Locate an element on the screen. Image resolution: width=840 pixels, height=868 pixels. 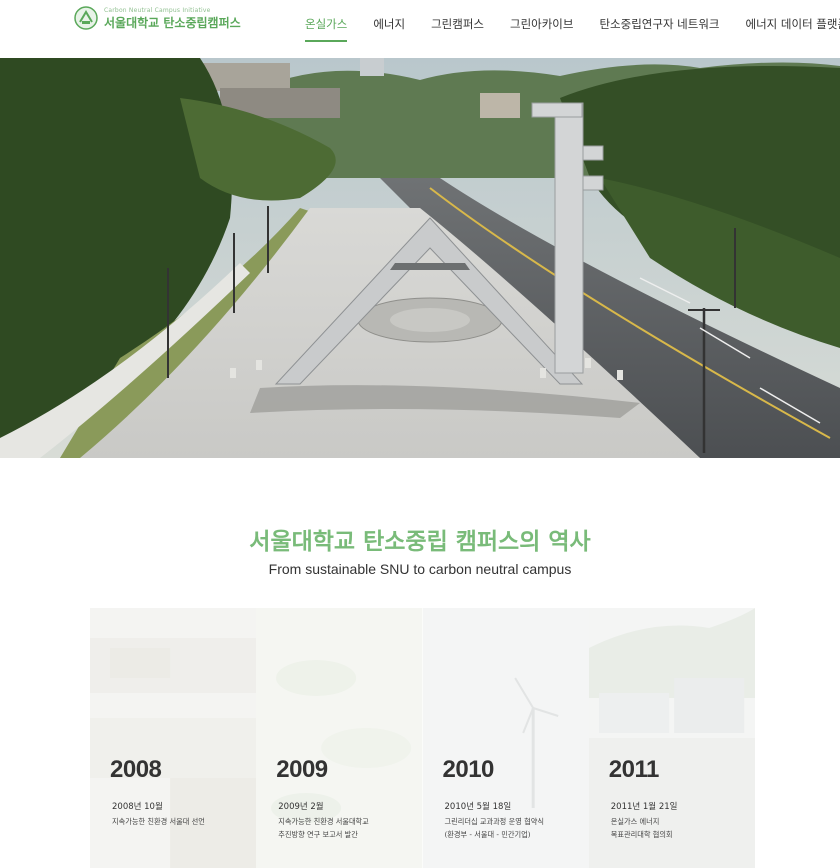
timeline-year: 2009 is located at coordinates (302, 769).